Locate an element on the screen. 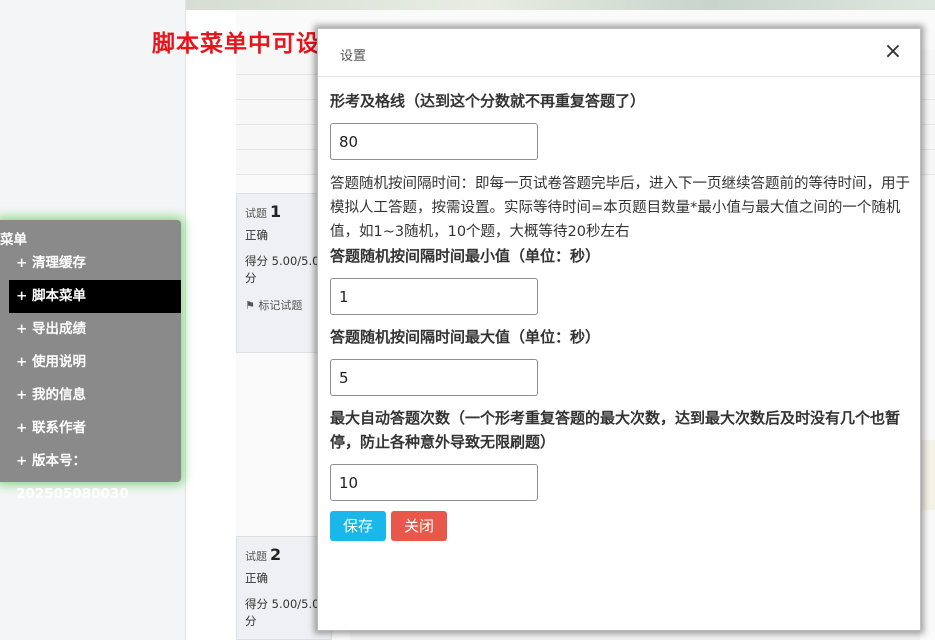 The image size is (935, 640). background-highlight is located at coordinates (927, 475).